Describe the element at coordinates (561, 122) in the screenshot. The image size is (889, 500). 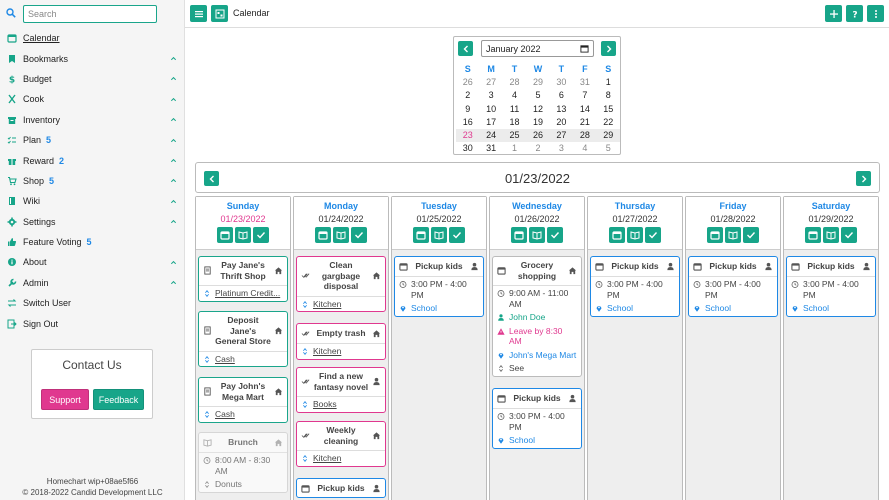
I see `day-cell: 20` at that location.